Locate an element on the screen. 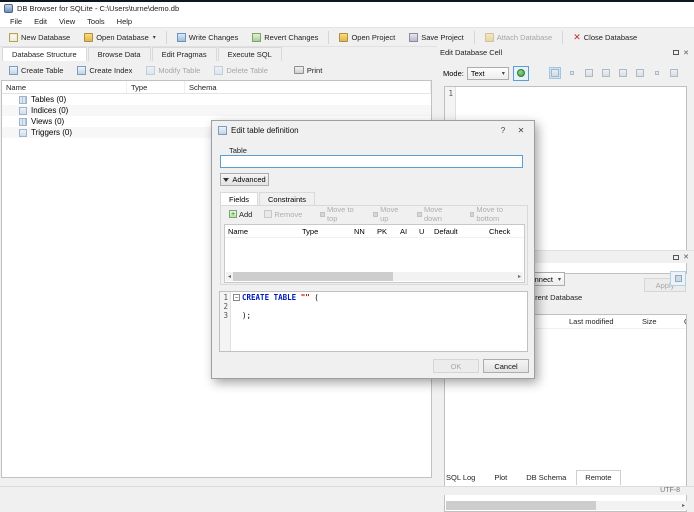 The height and width of the screenshot is (512, 694). write-changes-icon is located at coordinates (181, 37).